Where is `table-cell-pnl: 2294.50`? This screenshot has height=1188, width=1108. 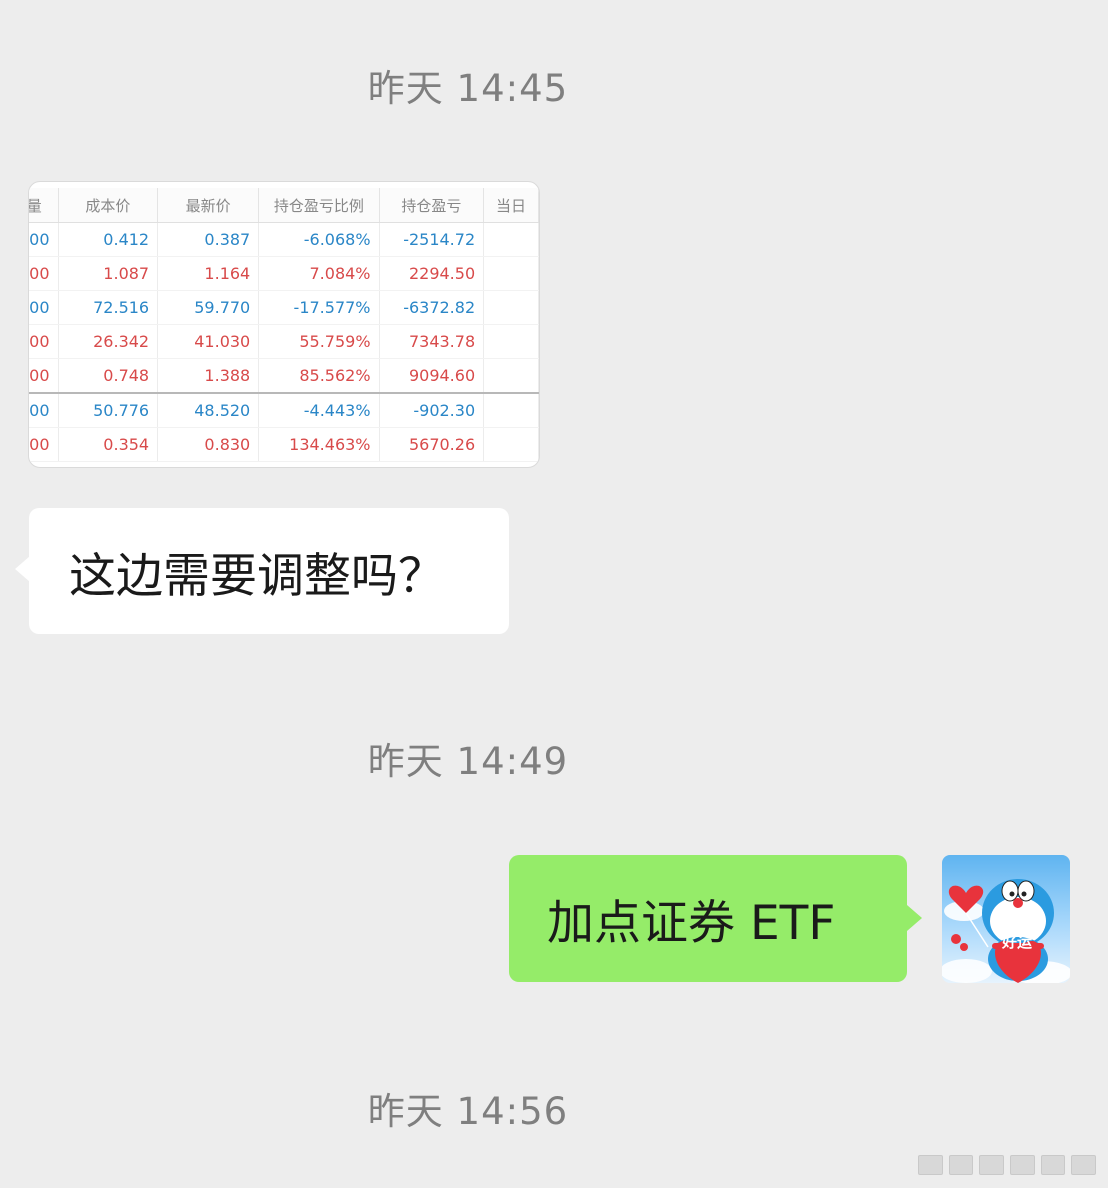
table-cell-pnl: 2294.50 is located at coordinates (432, 273).